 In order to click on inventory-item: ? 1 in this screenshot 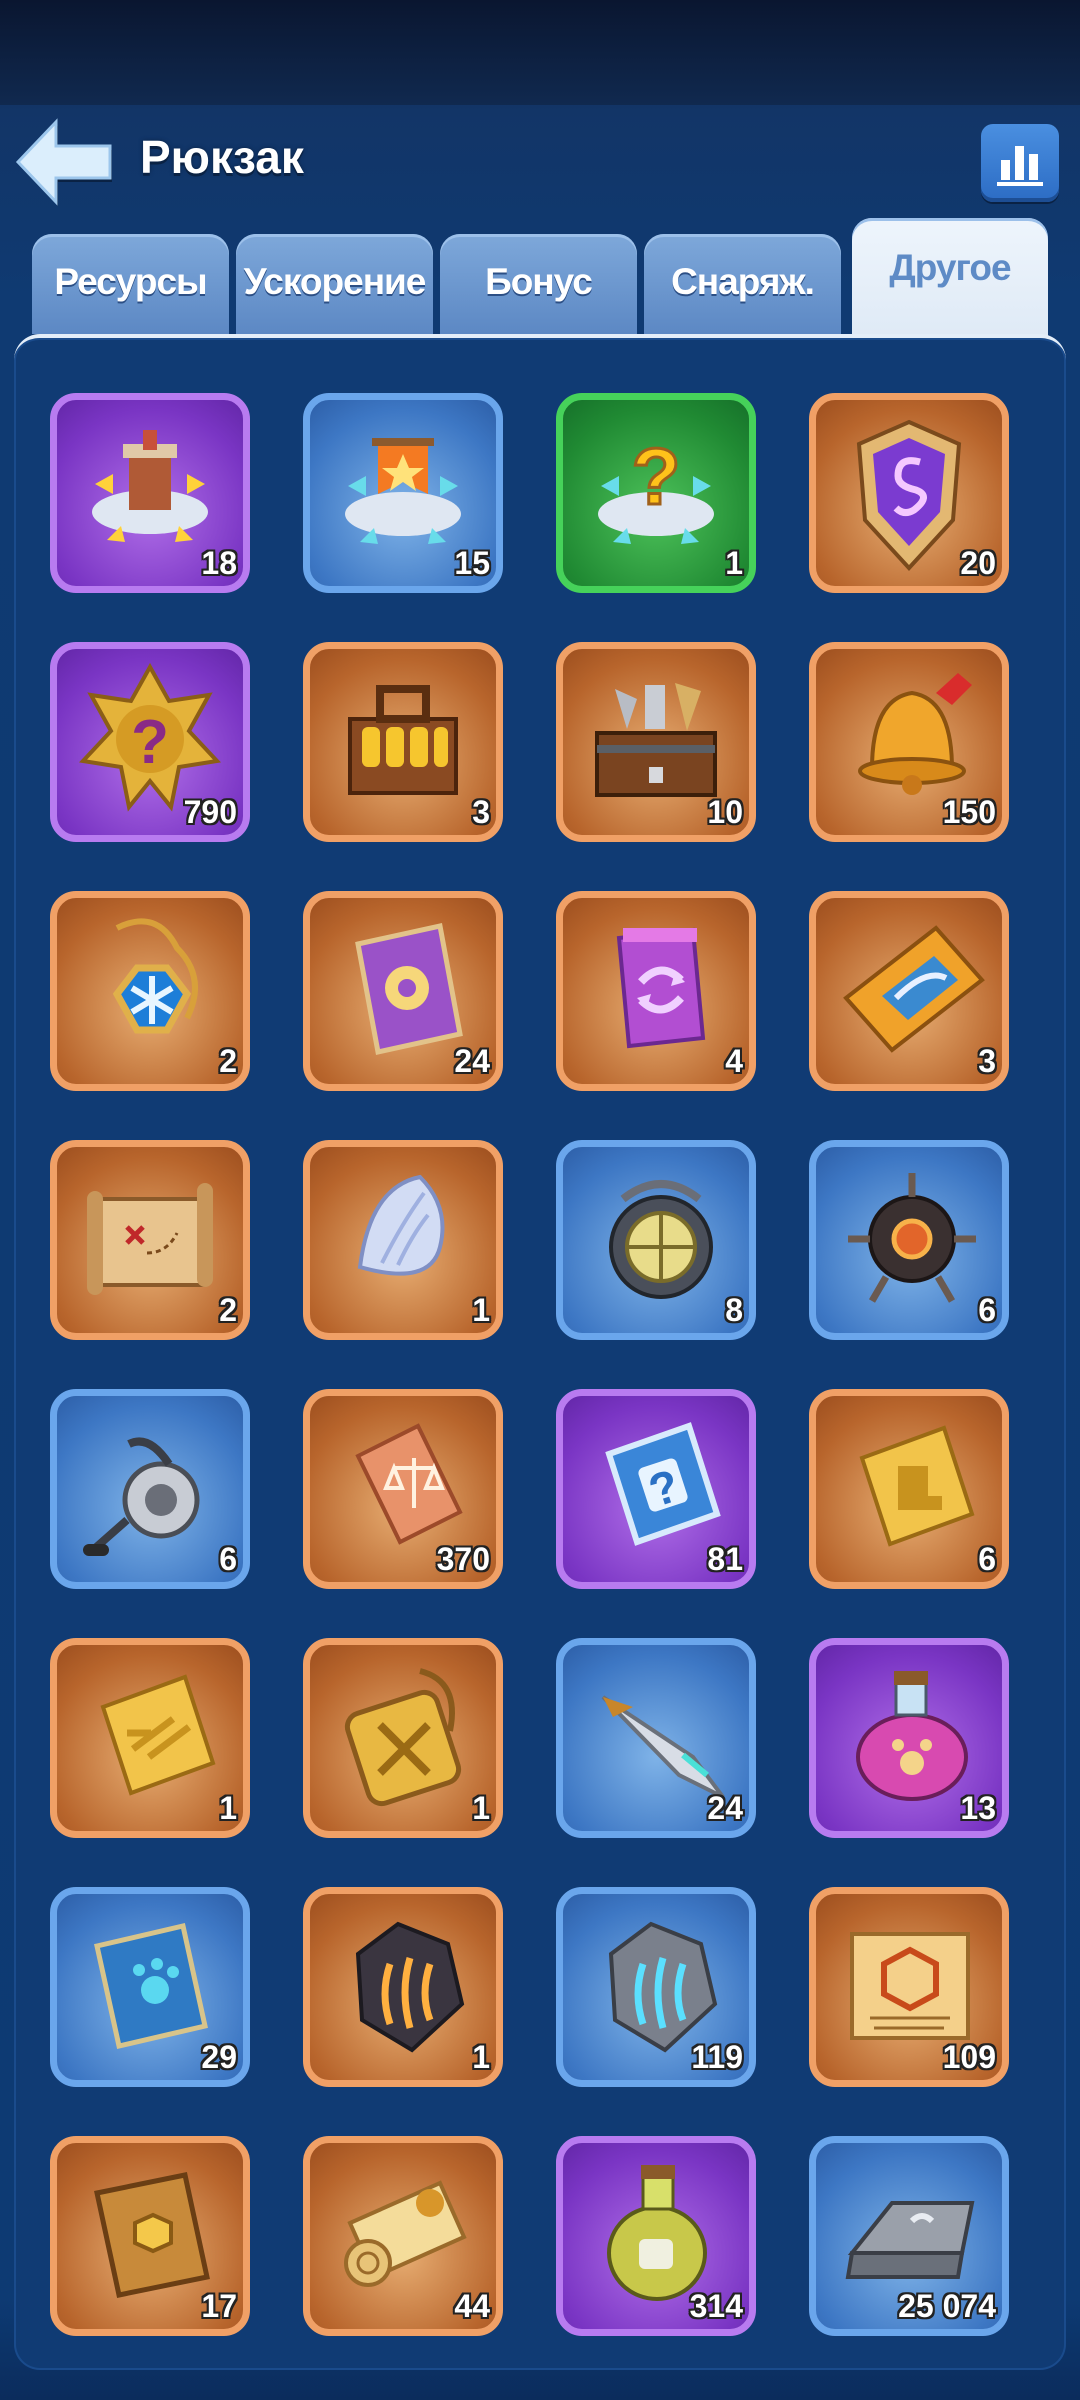, I will do `click(656, 493)`.